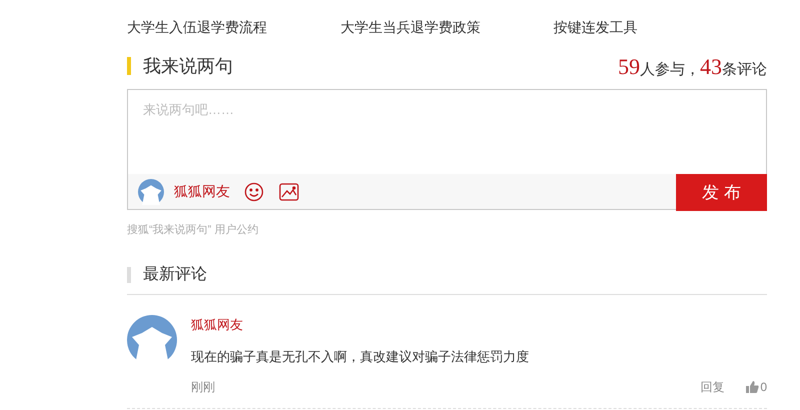  Describe the element at coordinates (203, 387) in the screenshot. I see `comment-time: 刚刚` at that location.